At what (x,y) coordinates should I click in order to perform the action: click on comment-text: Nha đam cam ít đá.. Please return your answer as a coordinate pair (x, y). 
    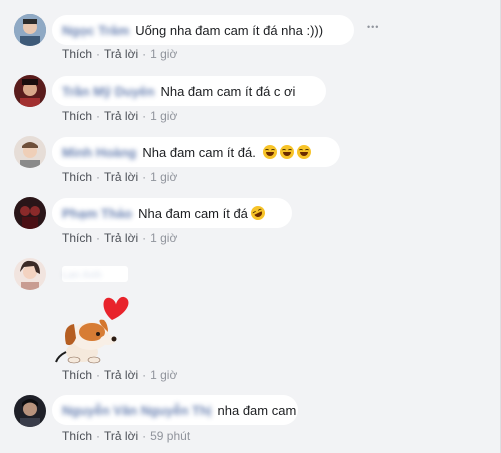
    Looking at the image, I should click on (199, 152).